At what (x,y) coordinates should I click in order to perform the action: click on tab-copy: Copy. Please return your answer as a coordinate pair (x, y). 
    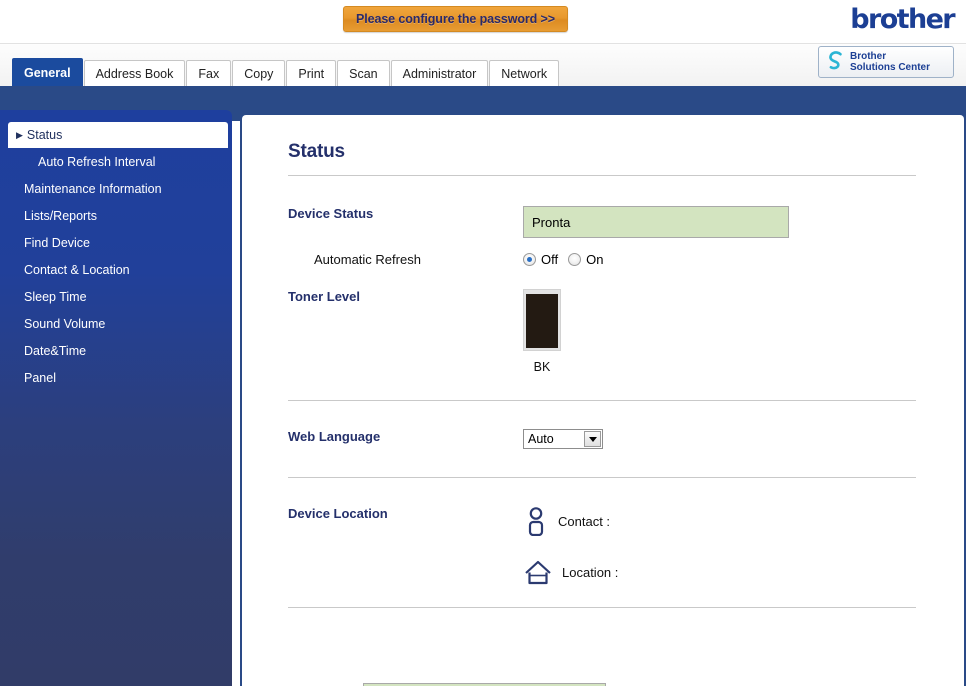
    Looking at the image, I should click on (259, 73).